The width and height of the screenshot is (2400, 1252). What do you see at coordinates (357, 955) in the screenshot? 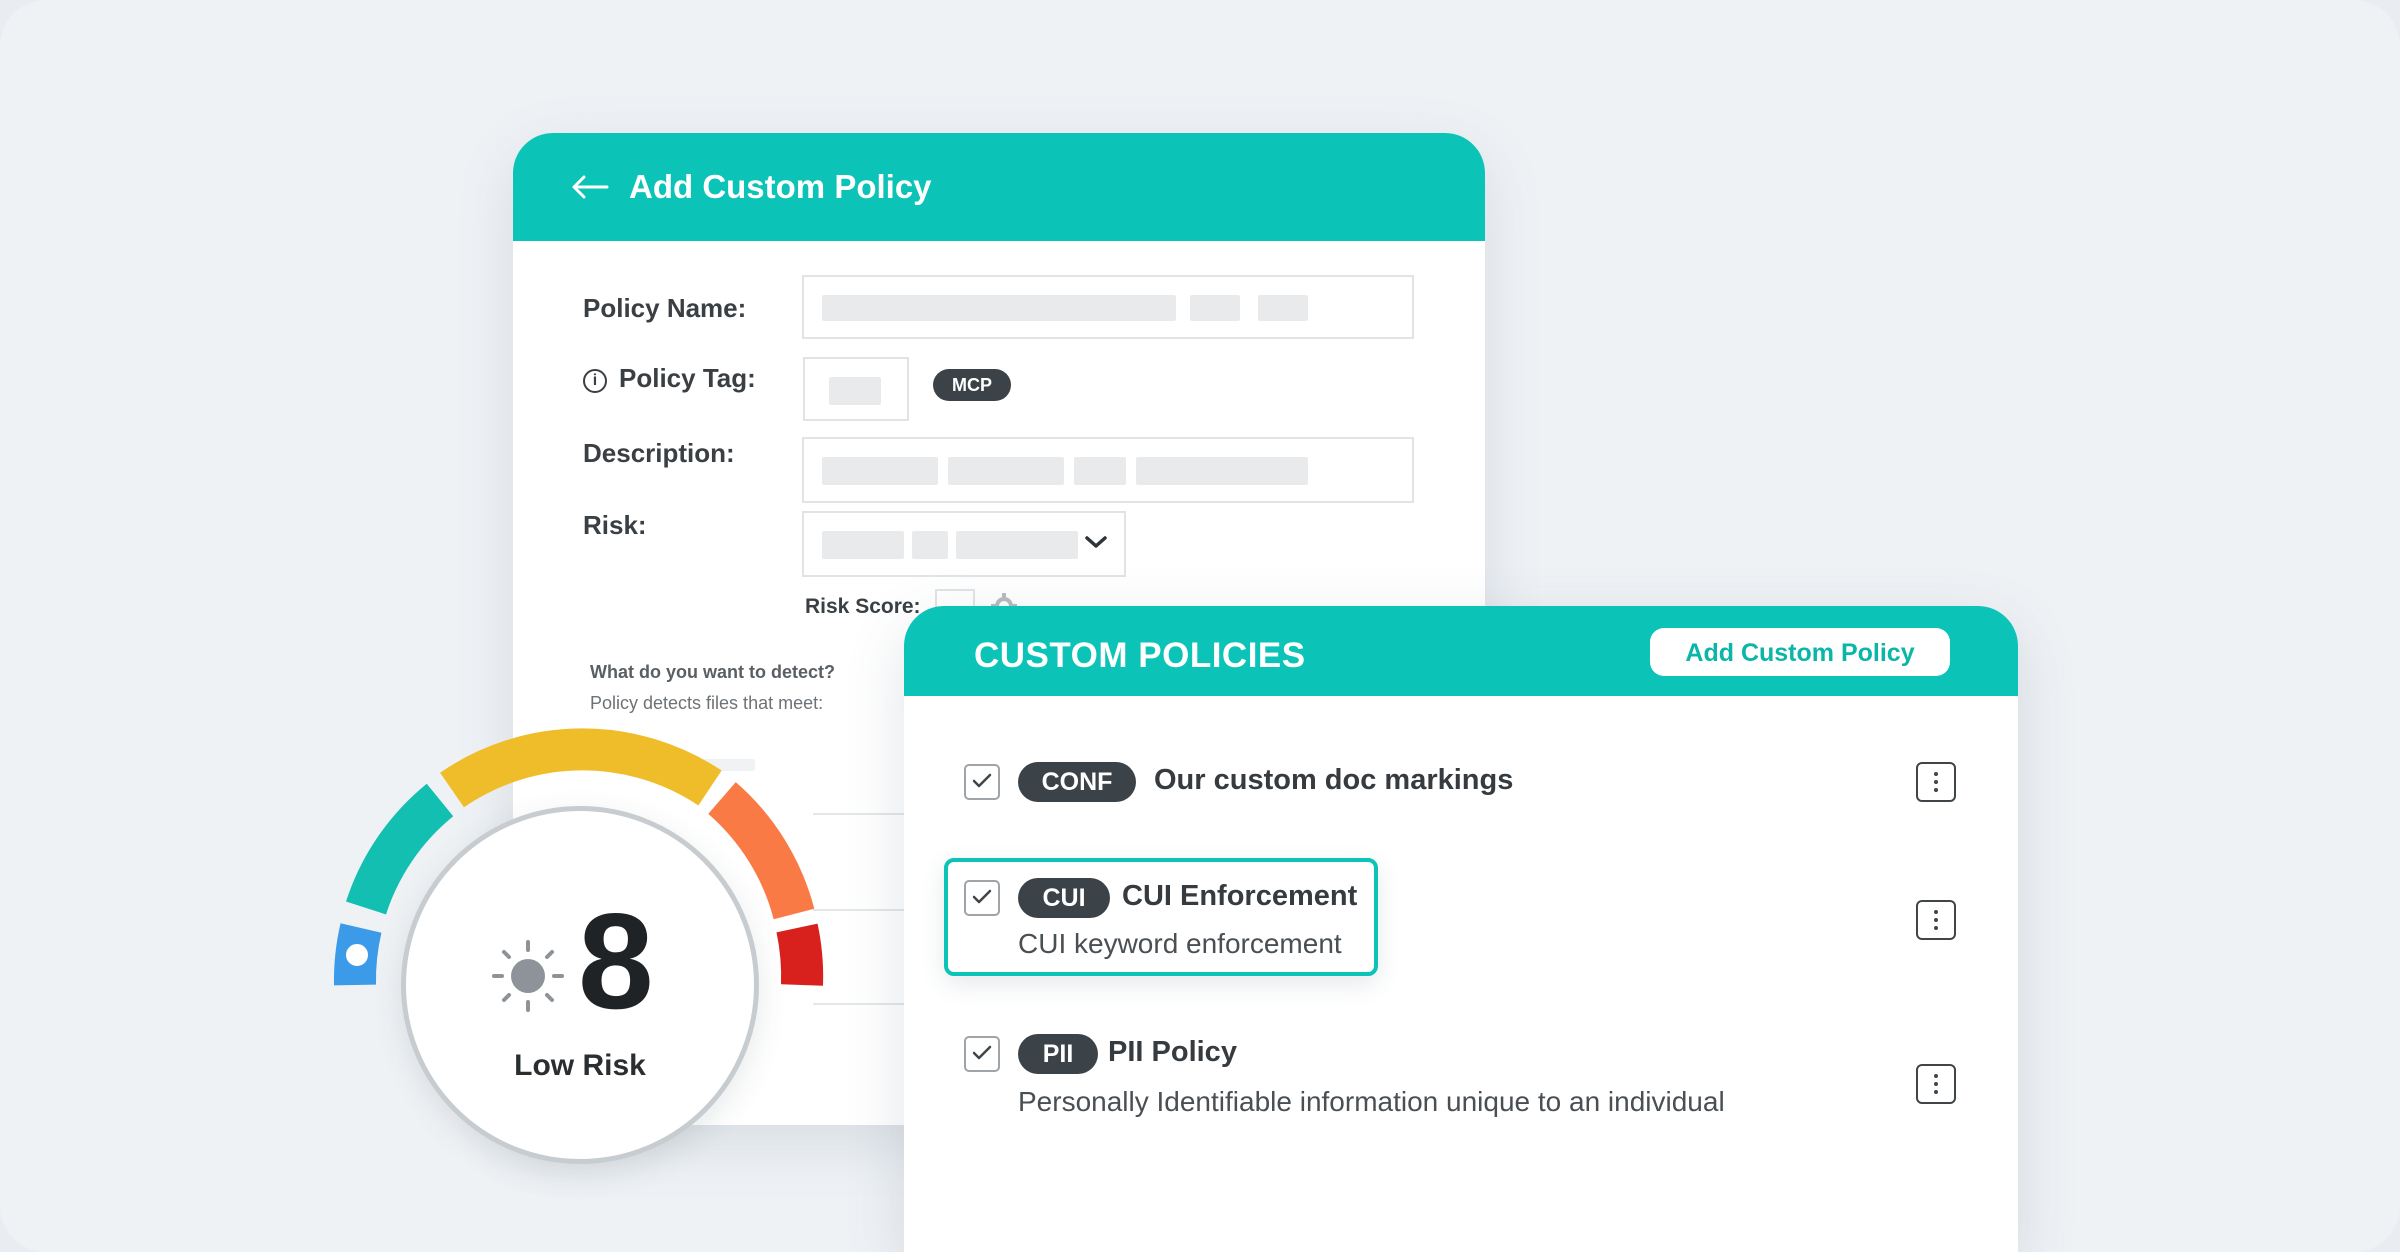
I see `gauge-handle` at bounding box center [357, 955].